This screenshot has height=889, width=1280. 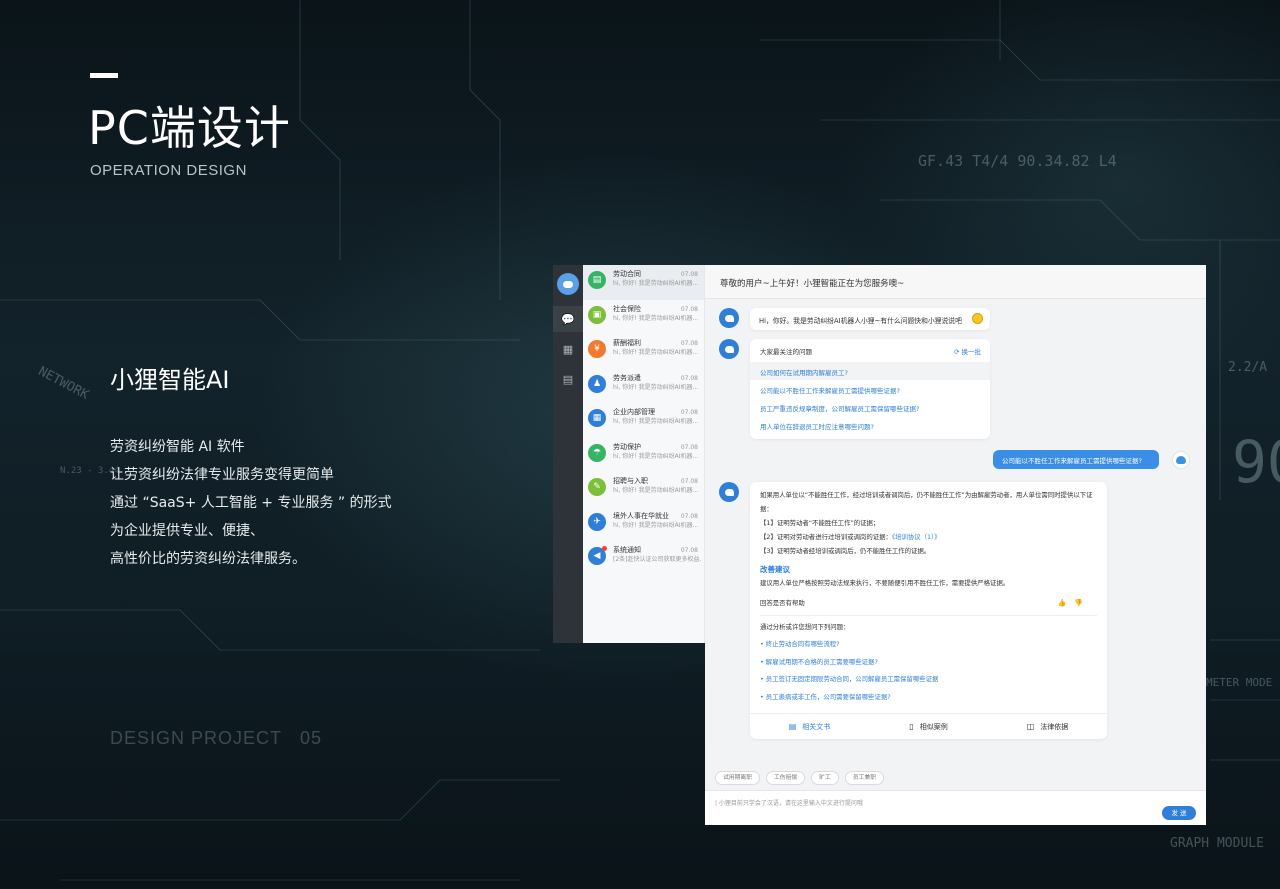 I want to click on faq-question: 公司如何在试用期内解雇员工?, so click(x=870, y=371).